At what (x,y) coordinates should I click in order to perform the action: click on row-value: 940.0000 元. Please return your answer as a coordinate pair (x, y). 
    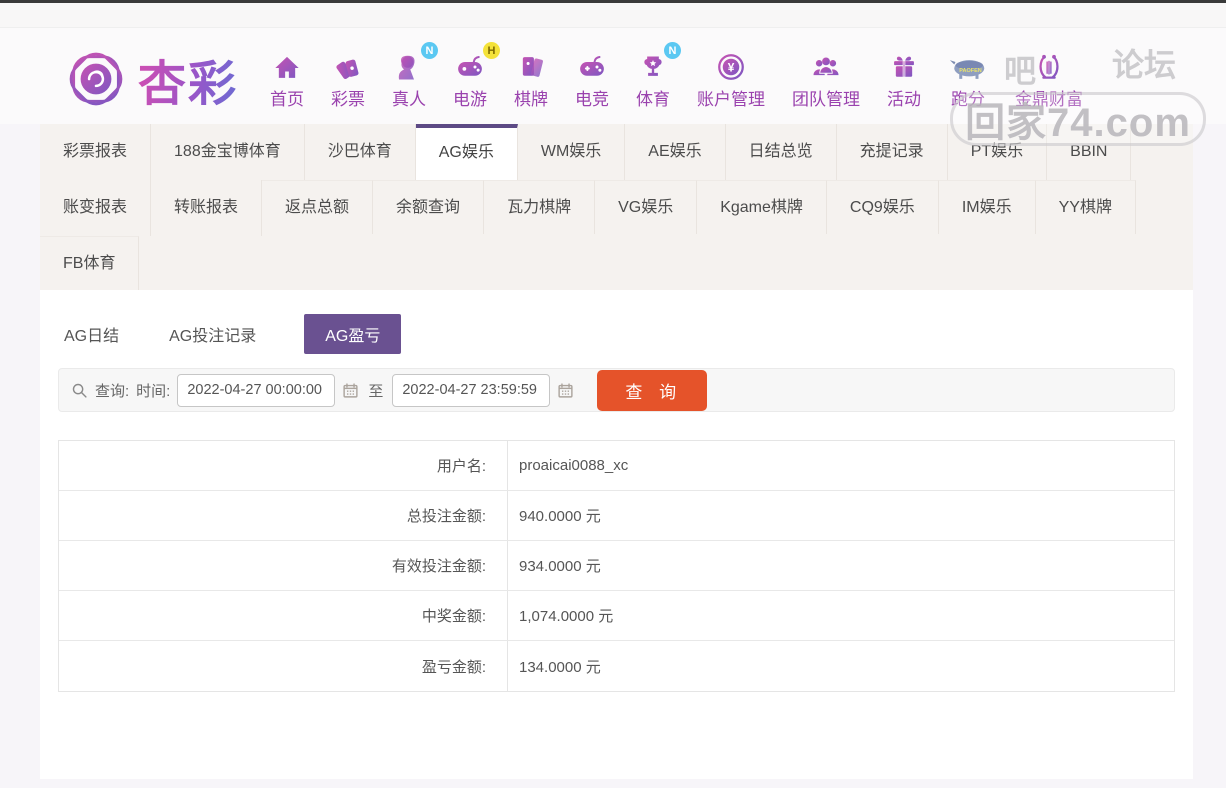
    Looking at the image, I should click on (560, 516).